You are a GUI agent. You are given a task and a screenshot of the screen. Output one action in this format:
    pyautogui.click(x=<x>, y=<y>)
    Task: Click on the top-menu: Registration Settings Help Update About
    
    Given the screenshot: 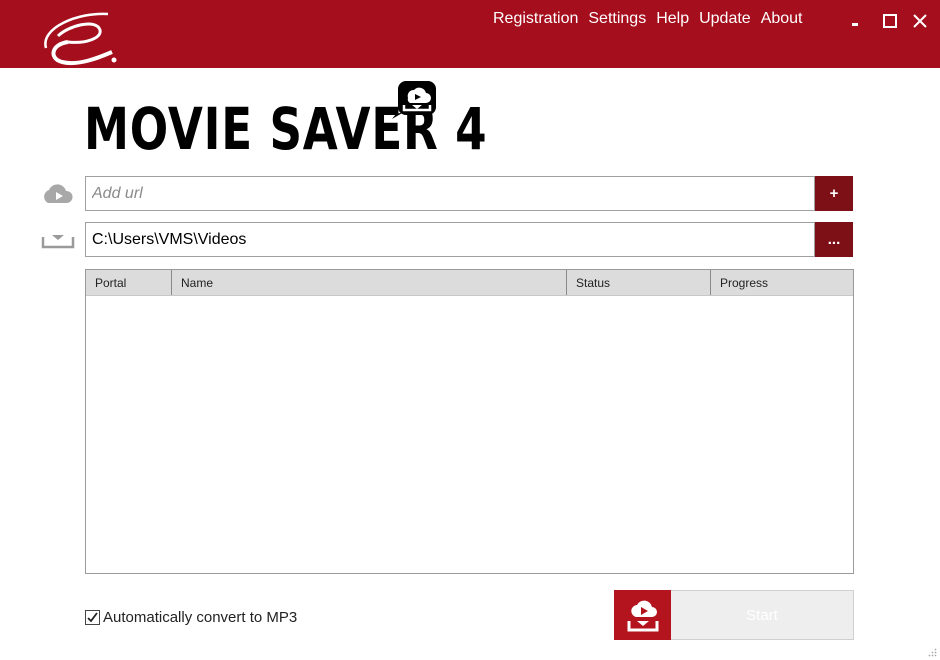 What is the action you would take?
    pyautogui.click(x=648, y=19)
    